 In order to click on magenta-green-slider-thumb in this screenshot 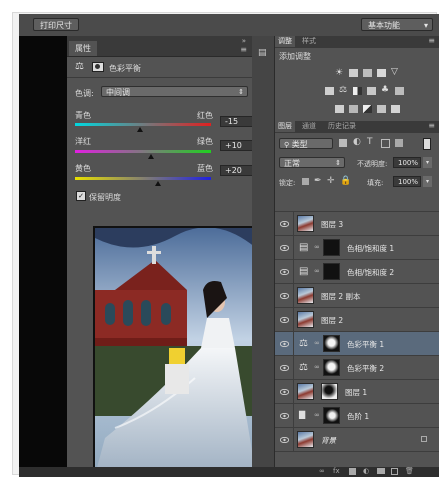, I will do `click(151, 156)`.